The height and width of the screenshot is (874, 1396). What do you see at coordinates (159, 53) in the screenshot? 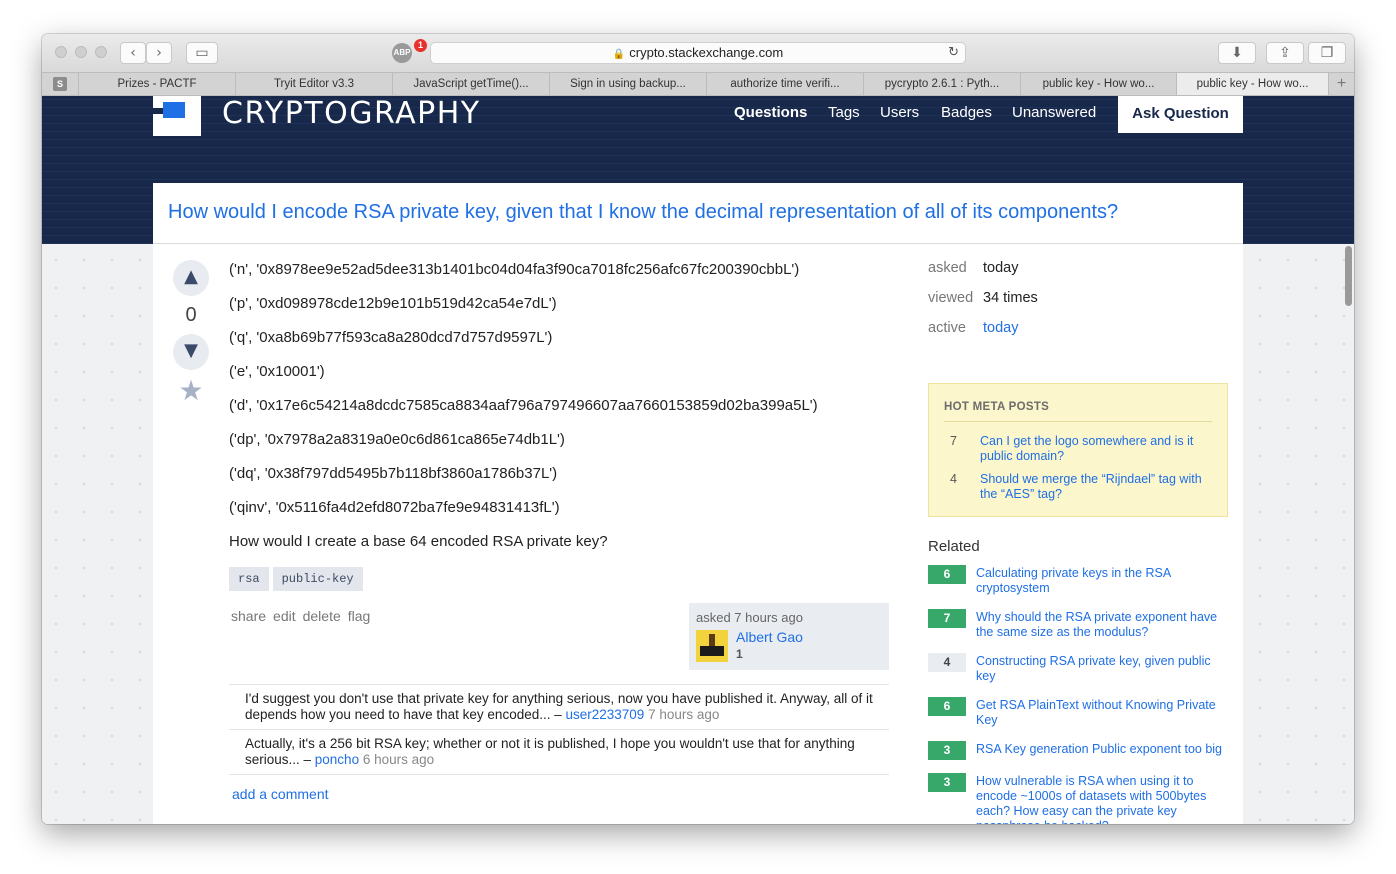
I see `forward-button: ›` at bounding box center [159, 53].